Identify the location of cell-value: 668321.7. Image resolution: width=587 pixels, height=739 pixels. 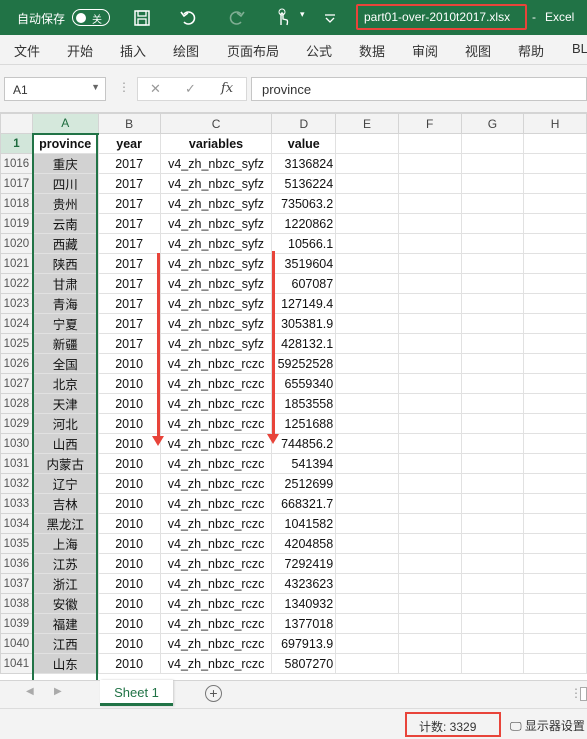
(304, 503).